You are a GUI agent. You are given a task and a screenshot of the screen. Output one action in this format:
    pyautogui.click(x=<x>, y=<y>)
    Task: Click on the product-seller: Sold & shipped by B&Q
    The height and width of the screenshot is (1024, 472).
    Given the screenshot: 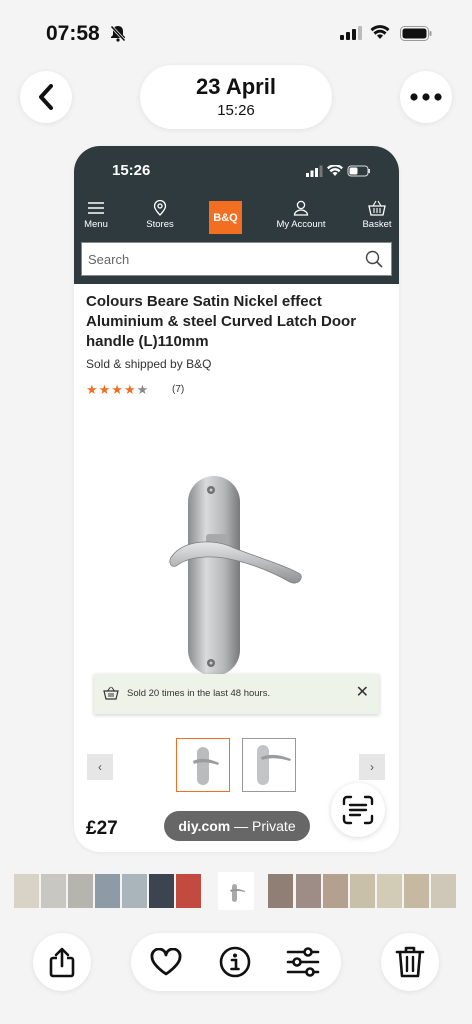 What is the action you would take?
    pyautogui.click(x=149, y=364)
    